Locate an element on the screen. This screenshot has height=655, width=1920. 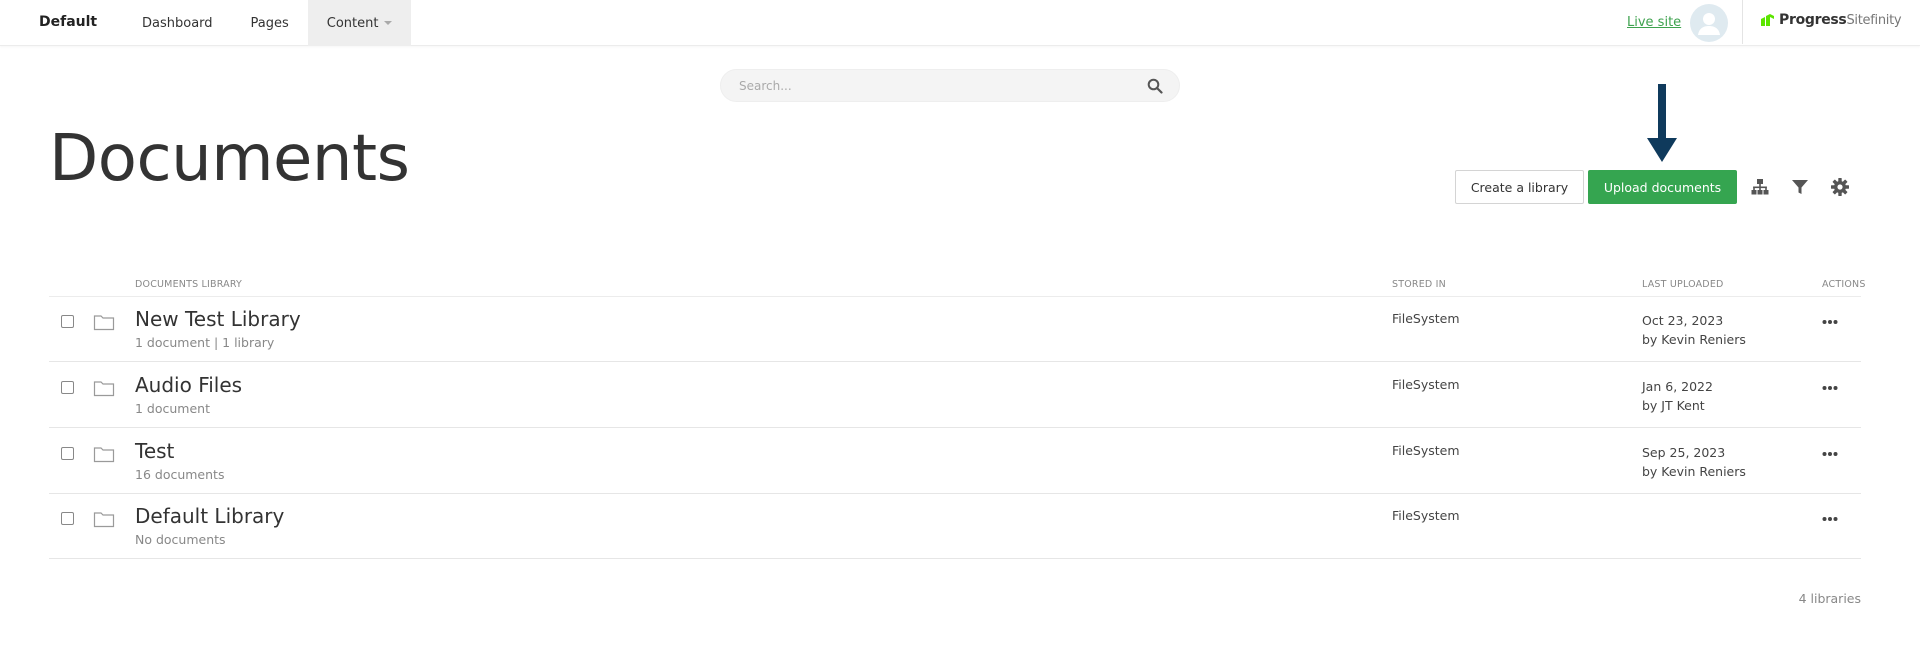
library-summary: 1 document is located at coordinates (172, 408).